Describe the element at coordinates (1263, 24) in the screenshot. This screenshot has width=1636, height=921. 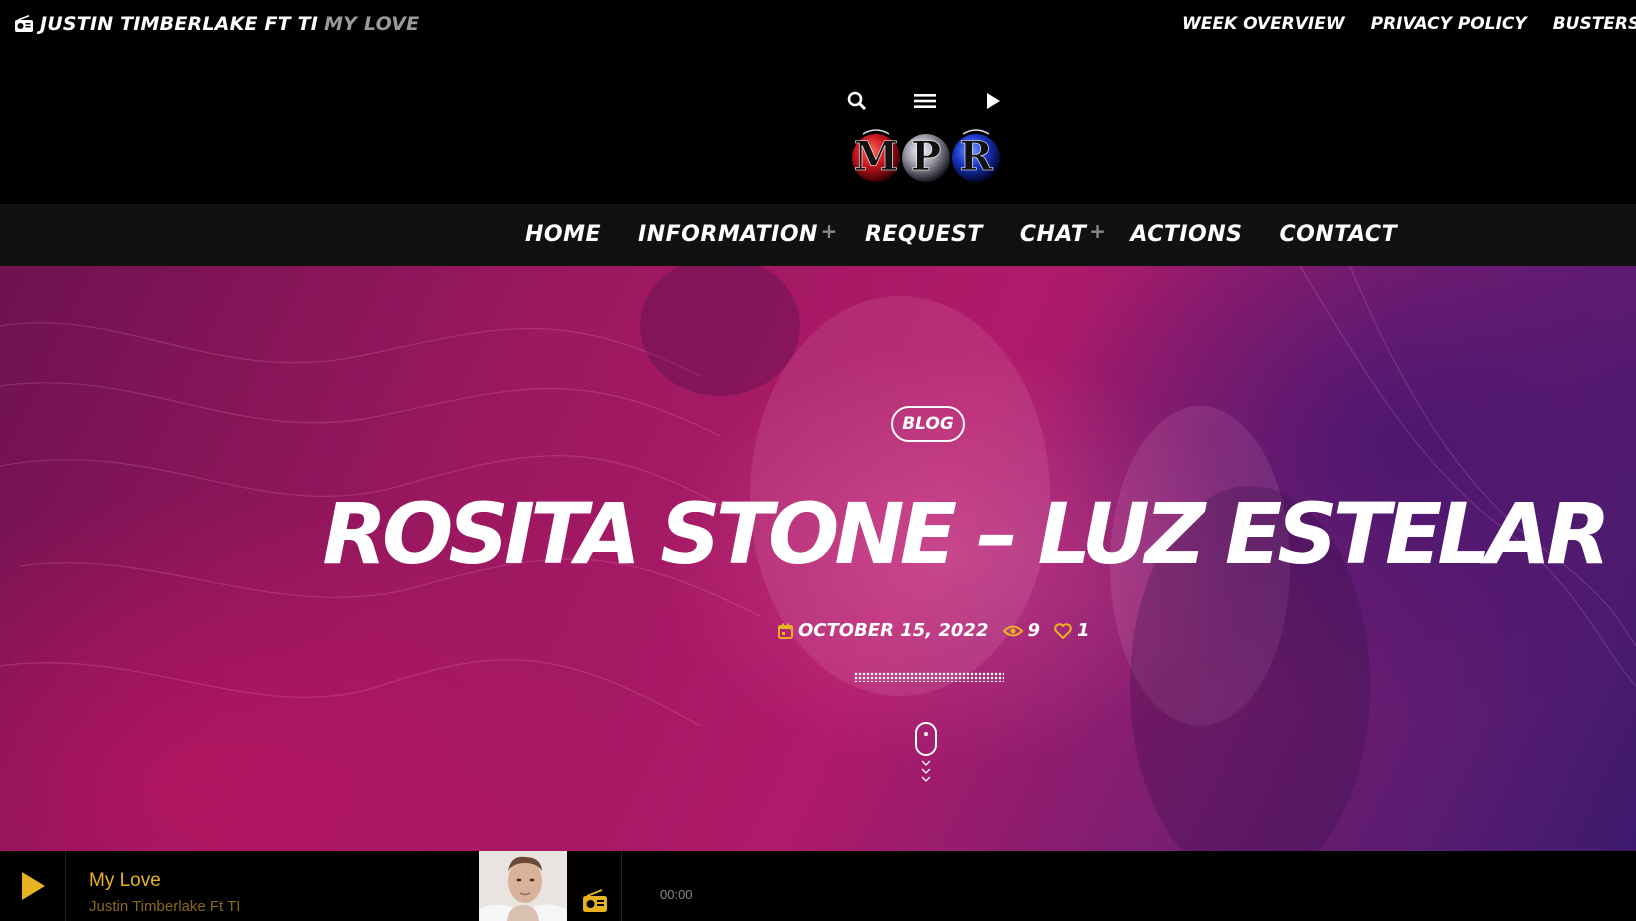
I see `top-link-week-overview: WEEK OVERVIEW` at that location.